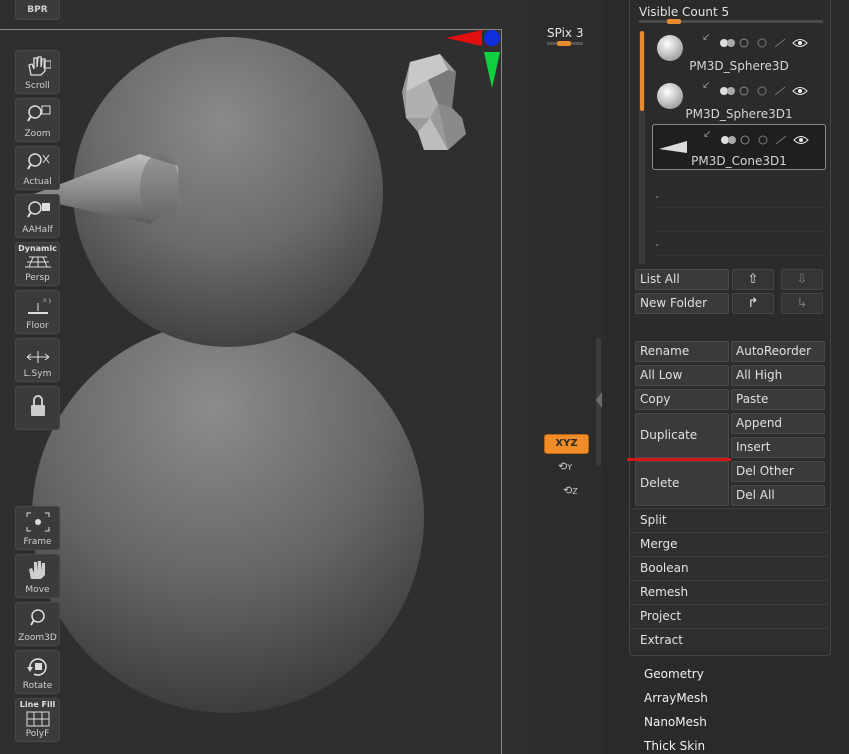 The height and width of the screenshot is (754, 849). Describe the element at coordinates (37, 168) in the screenshot. I see `actual-button: Actual` at that location.